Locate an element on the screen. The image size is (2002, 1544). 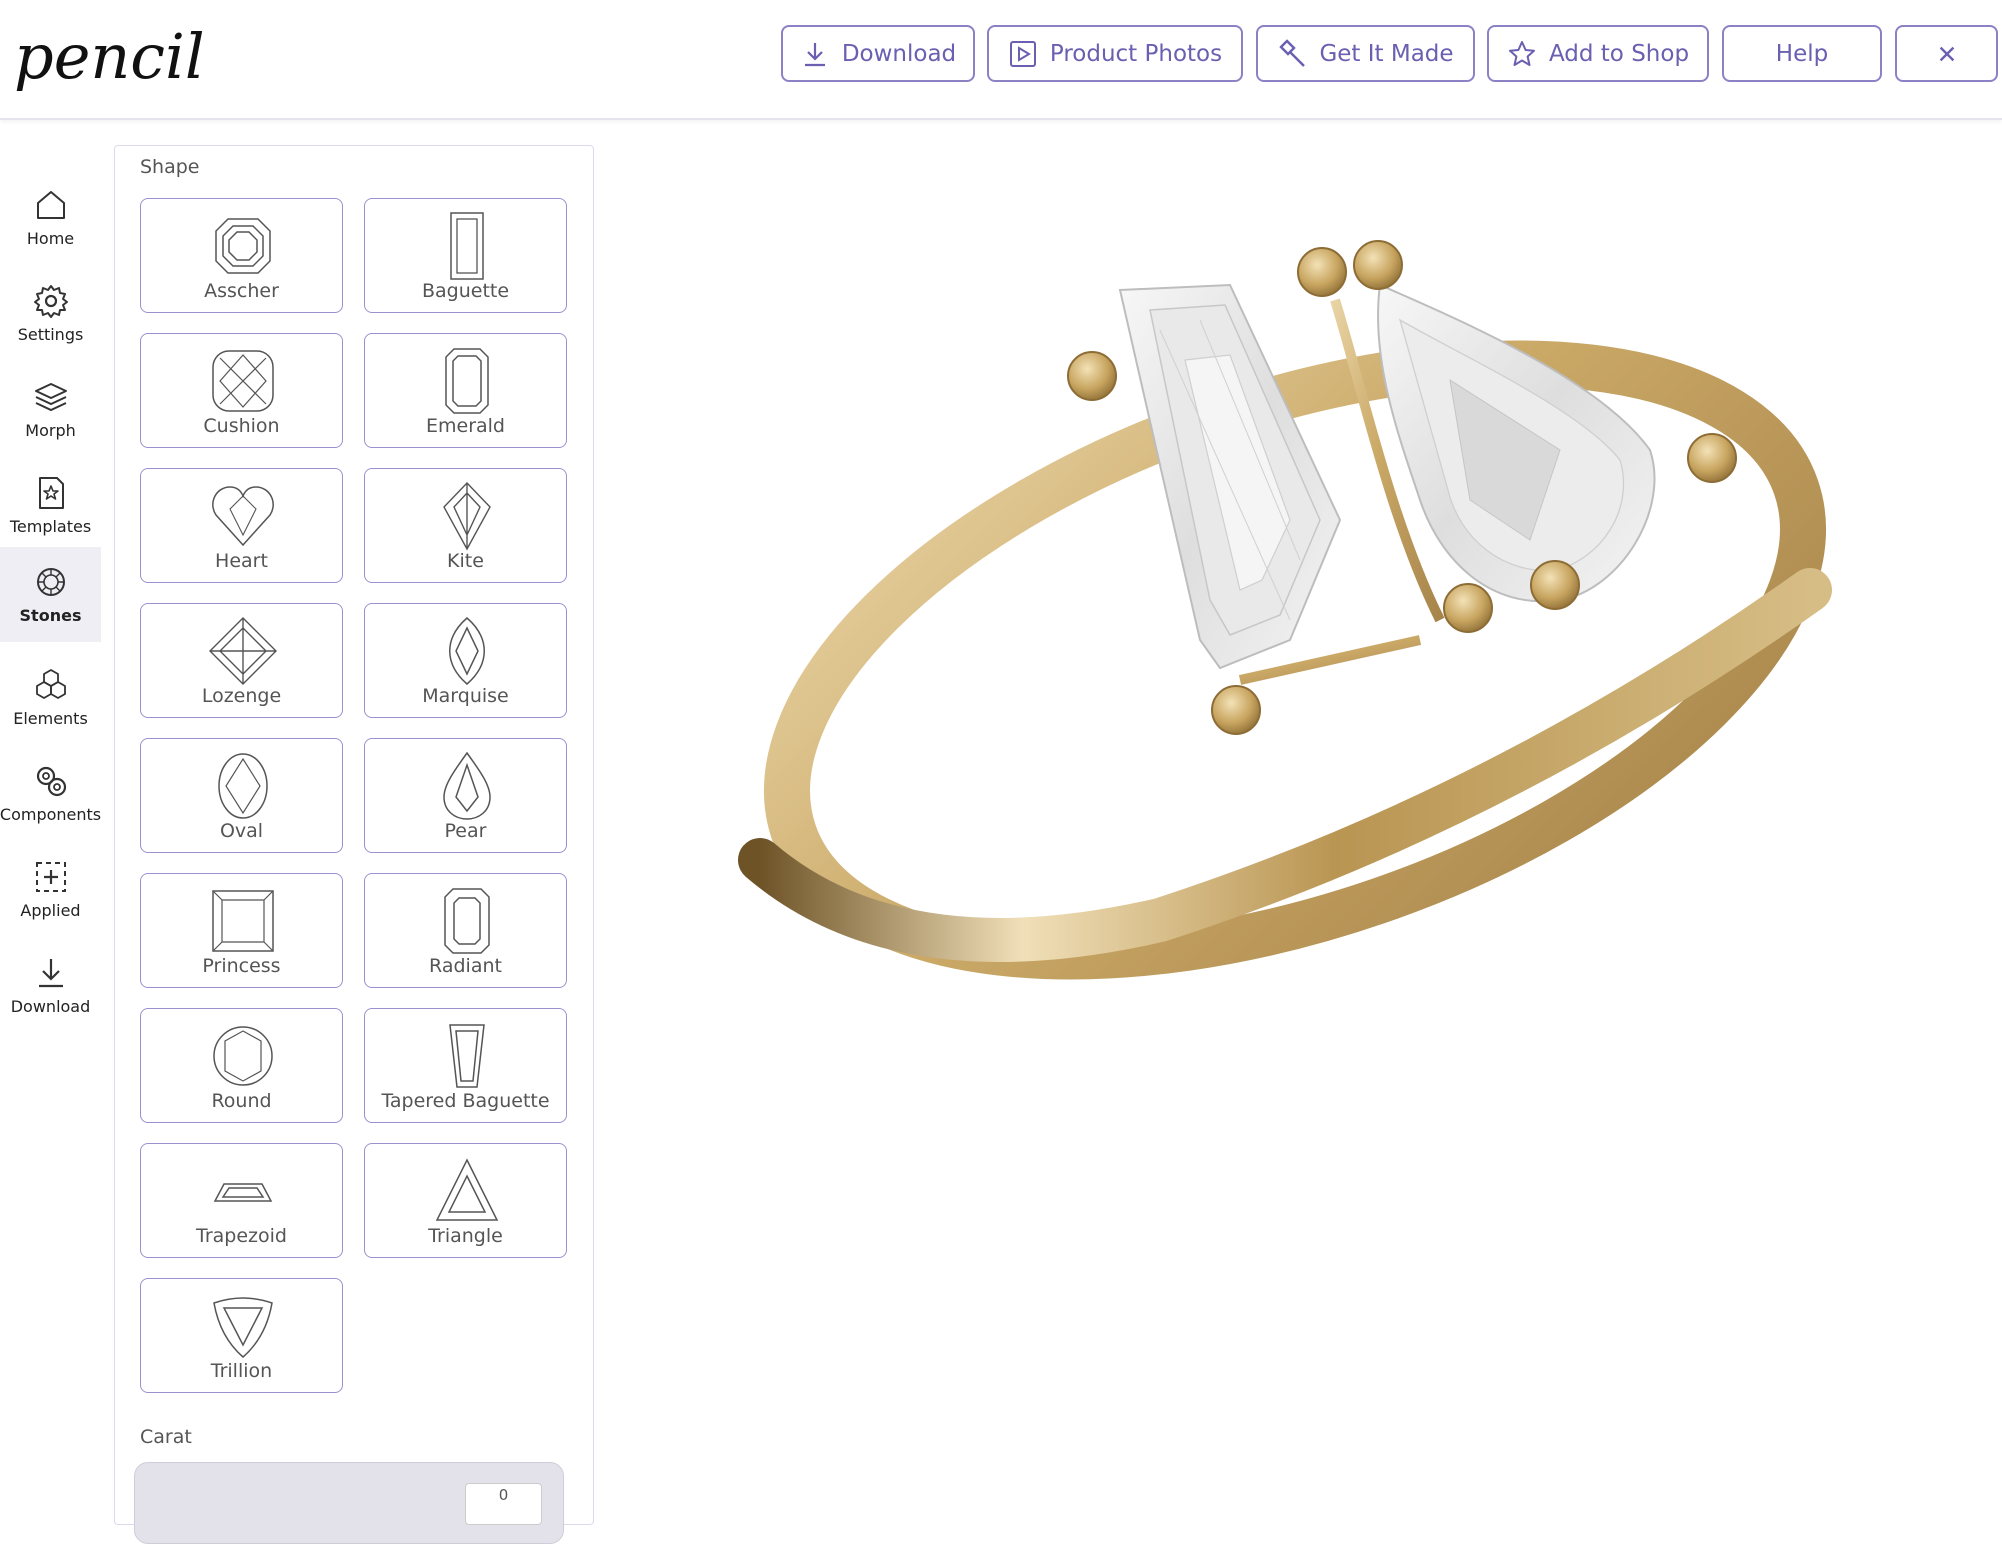
svg-text: pencil is located at coordinates (109, 56).